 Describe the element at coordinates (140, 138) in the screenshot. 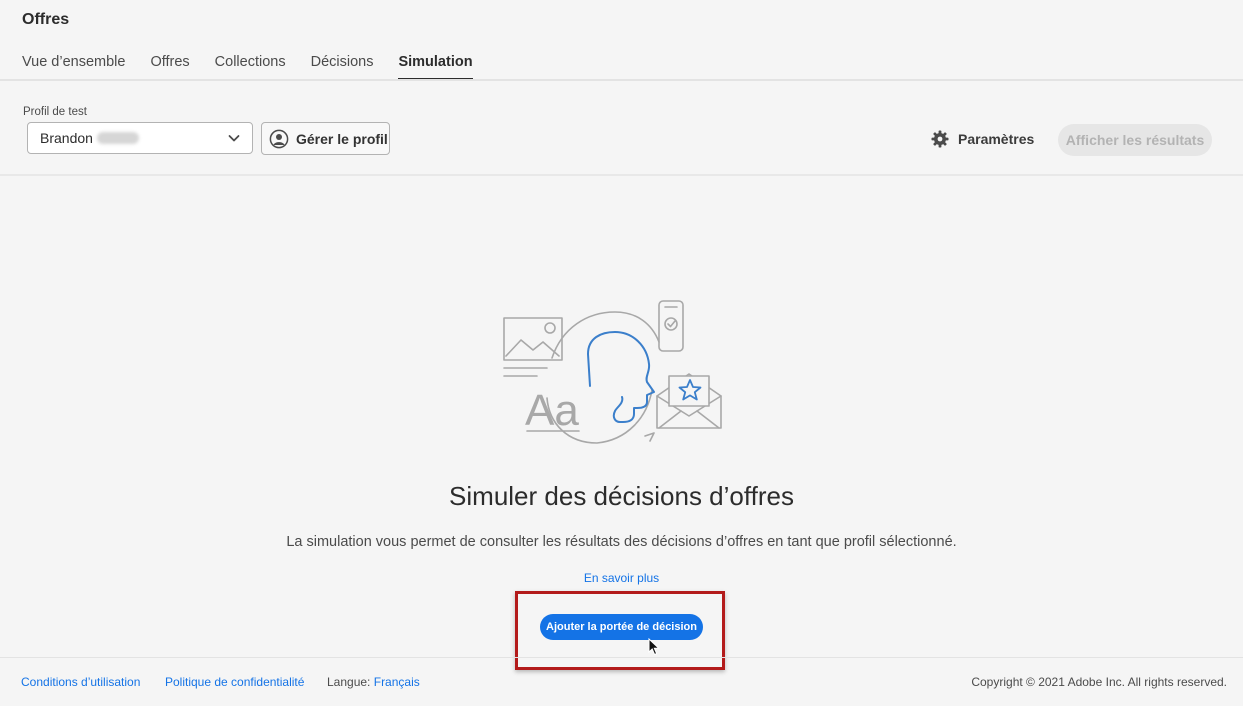

I see `test-profile-select: Brandon` at that location.